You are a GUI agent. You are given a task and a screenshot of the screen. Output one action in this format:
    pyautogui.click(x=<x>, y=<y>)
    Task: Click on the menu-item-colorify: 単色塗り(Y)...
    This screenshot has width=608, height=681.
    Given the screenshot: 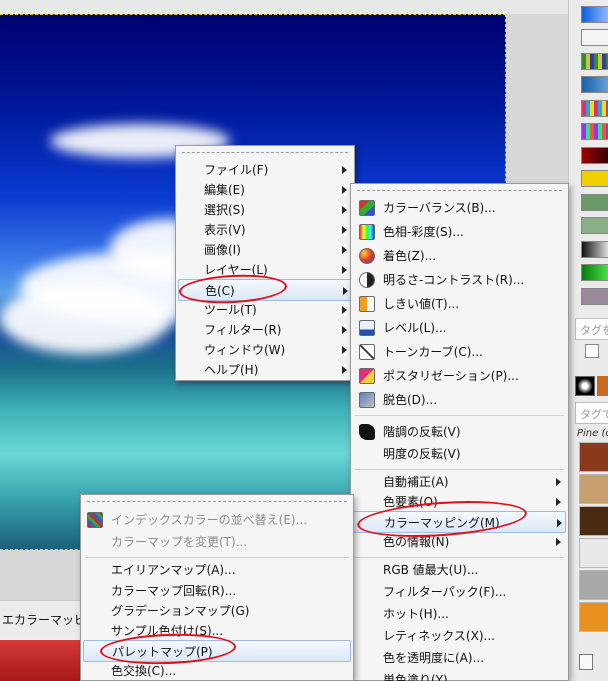 What is the action you would take?
    pyautogui.click(x=459, y=675)
    